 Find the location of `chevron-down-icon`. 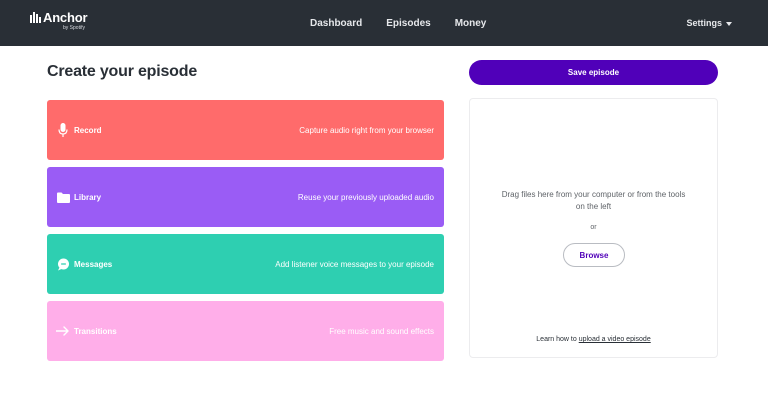

chevron-down-icon is located at coordinates (729, 23).